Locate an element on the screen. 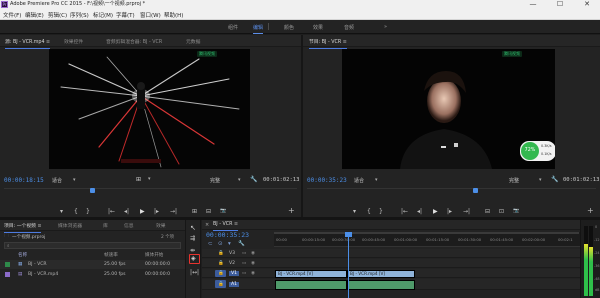 The image size is (600, 298). workspace-assembly: 组件 is located at coordinates (233, 27).